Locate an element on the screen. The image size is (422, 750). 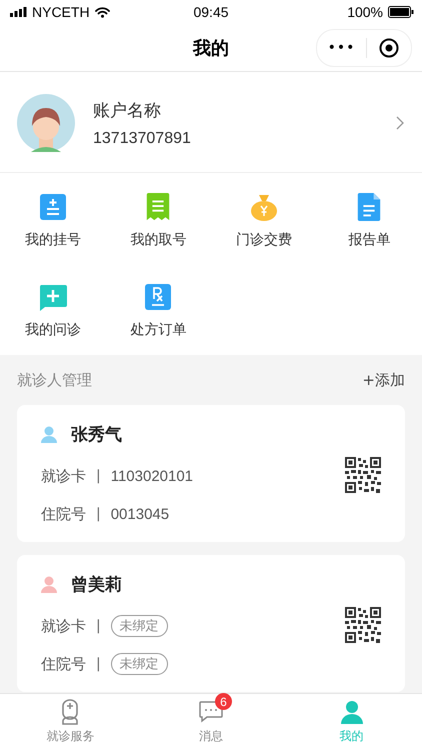
profile-row: 账户名称 13713707891 is located at coordinates (211, 122).